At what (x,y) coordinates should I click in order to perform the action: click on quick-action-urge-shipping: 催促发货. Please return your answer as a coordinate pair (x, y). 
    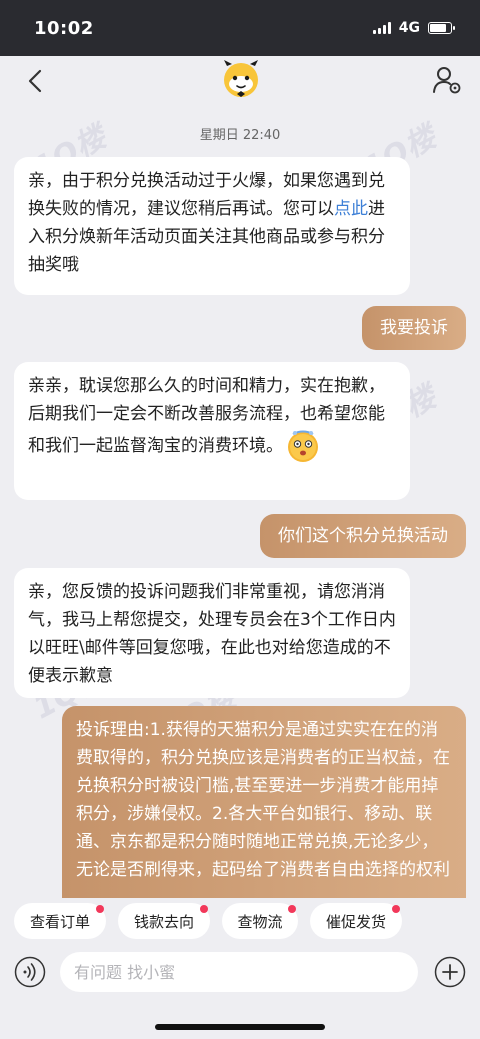
    Looking at the image, I should click on (356, 921).